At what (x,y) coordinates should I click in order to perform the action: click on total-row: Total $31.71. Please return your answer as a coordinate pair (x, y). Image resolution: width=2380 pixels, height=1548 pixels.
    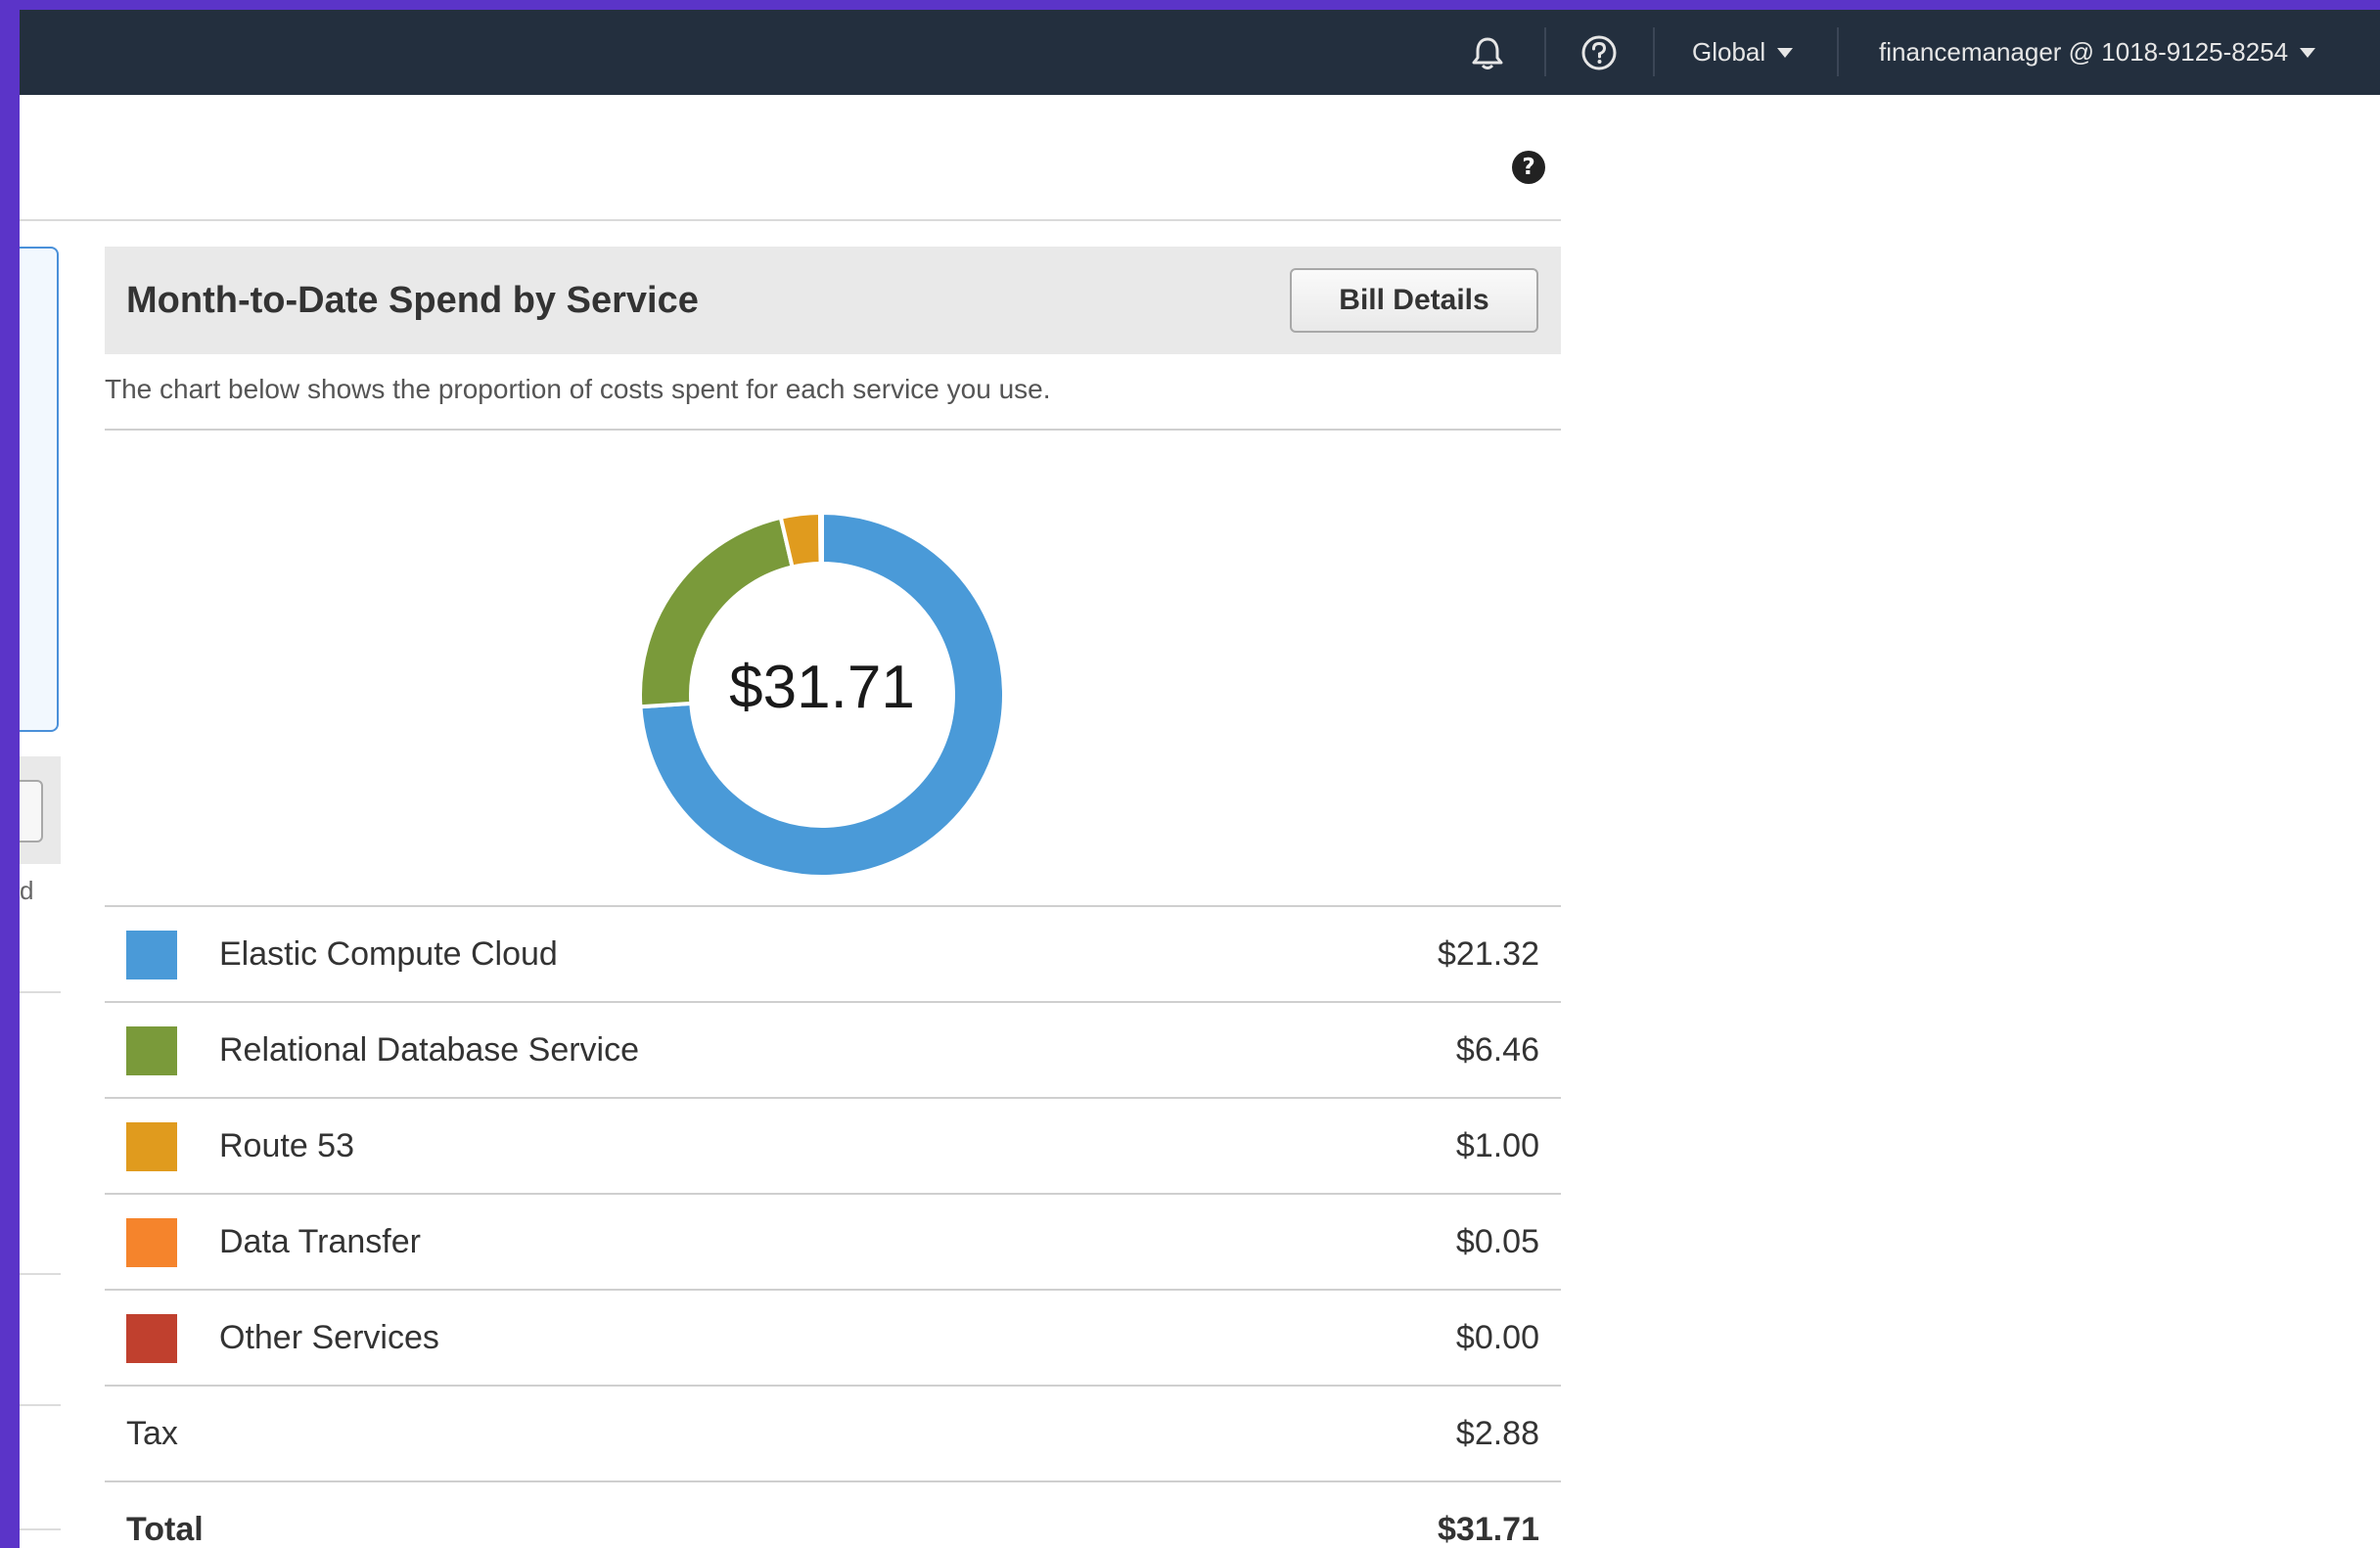
    Looking at the image, I should click on (833, 1514).